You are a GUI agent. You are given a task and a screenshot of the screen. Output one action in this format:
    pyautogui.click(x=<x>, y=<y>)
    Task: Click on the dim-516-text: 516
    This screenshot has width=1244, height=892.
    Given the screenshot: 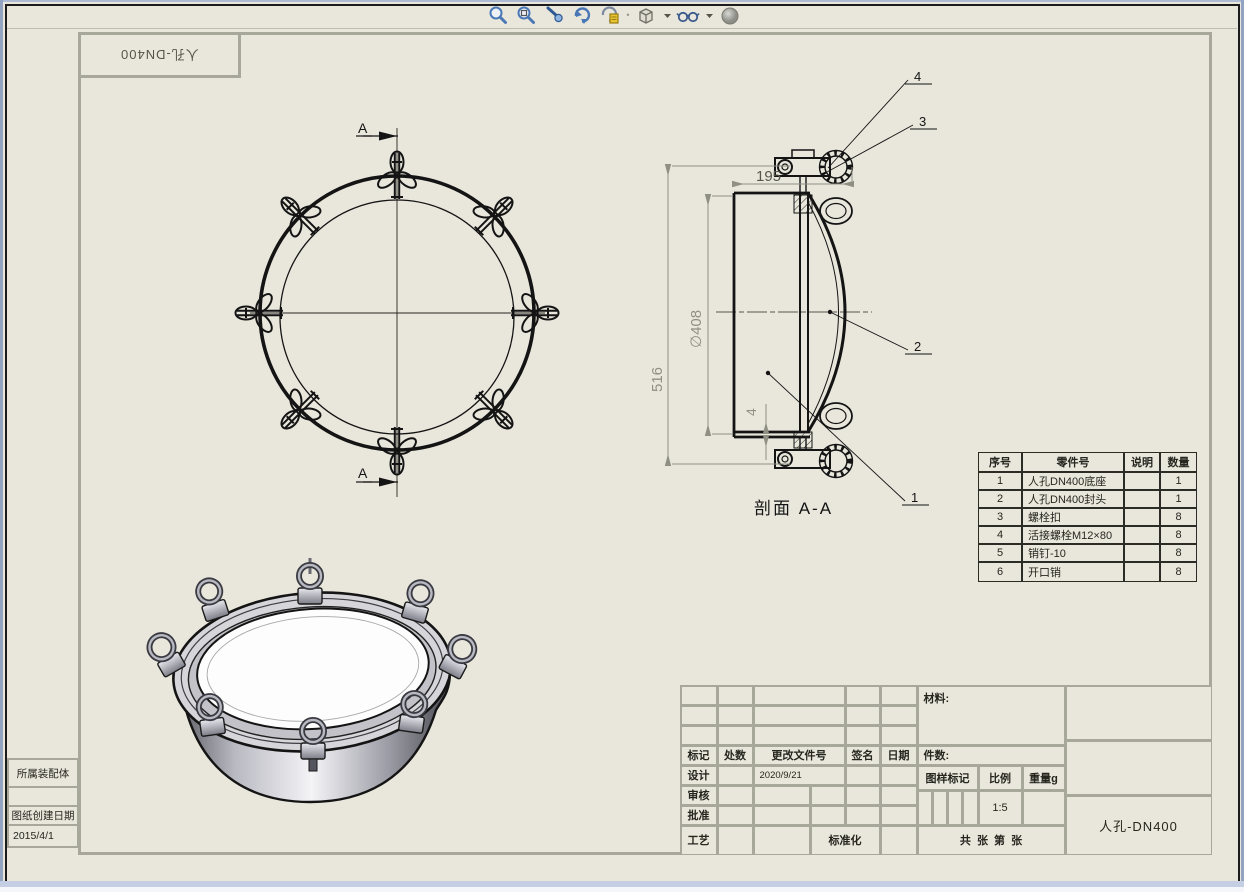 What is the action you would take?
    pyautogui.click(x=657, y=379)
    